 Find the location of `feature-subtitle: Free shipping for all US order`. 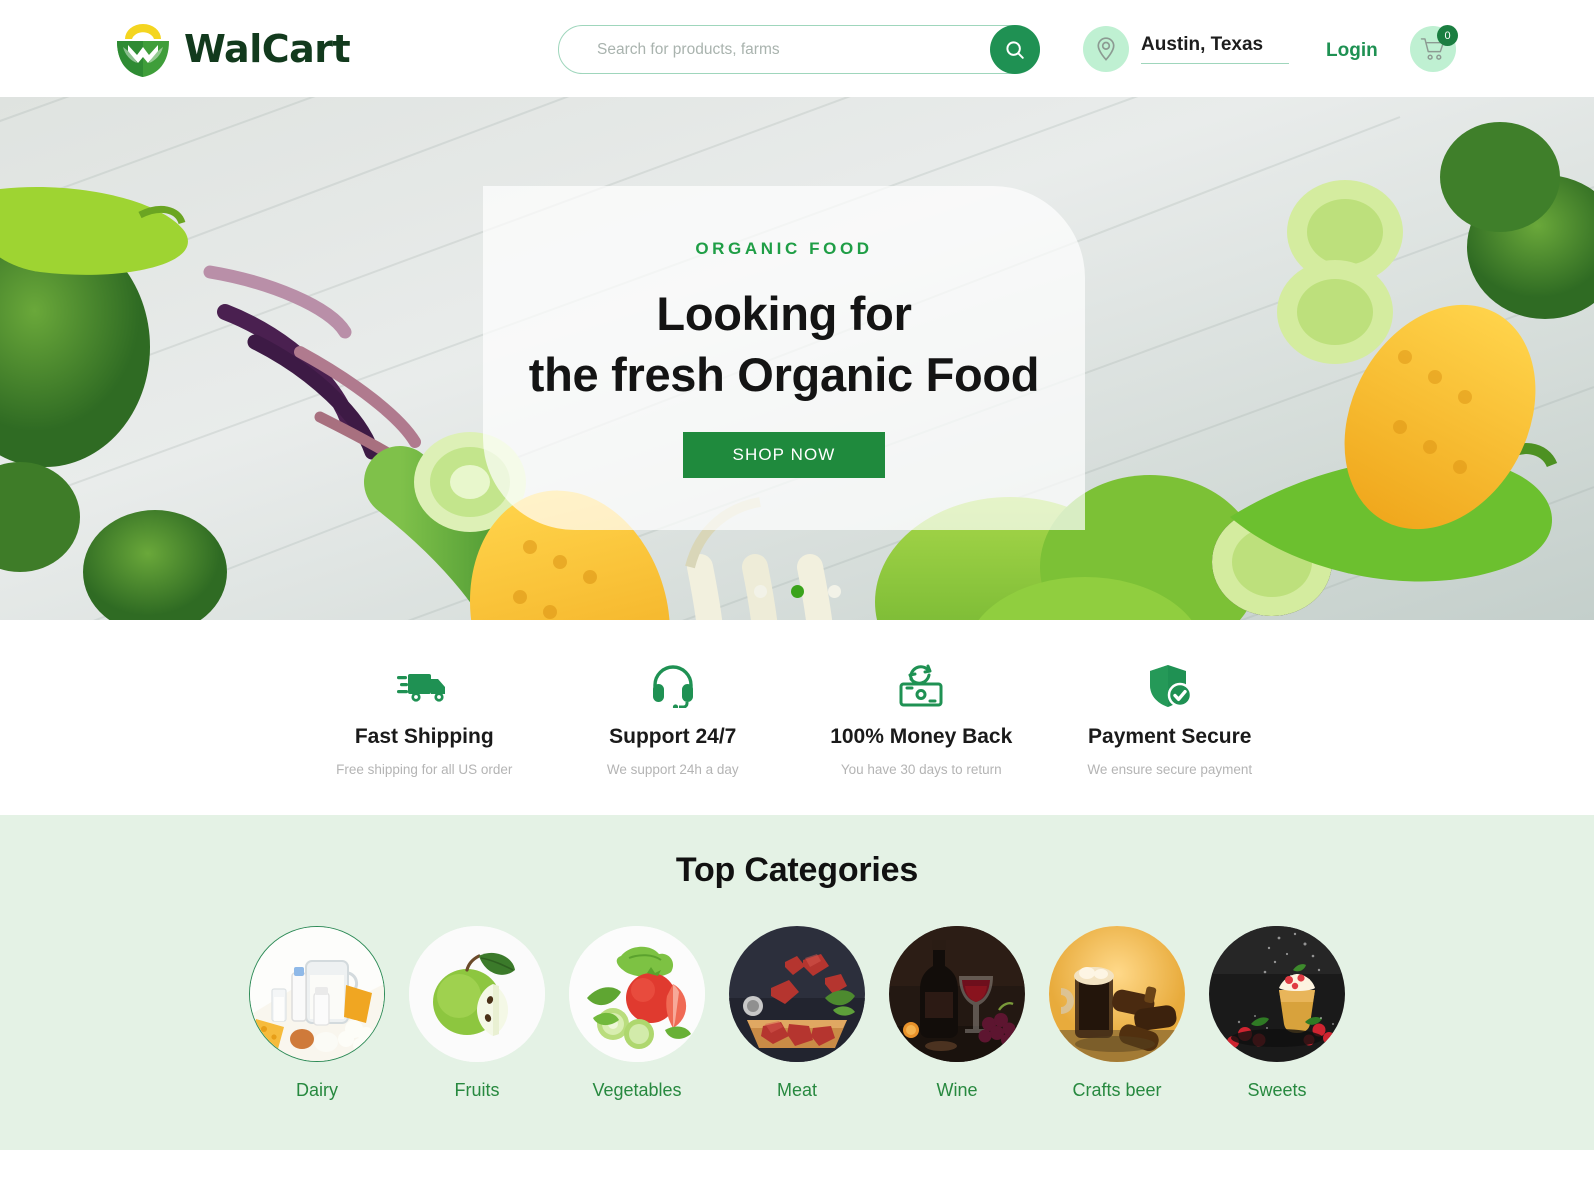

feature-subtitle: Free shipping for all US order is located at coordinates (424, 769).